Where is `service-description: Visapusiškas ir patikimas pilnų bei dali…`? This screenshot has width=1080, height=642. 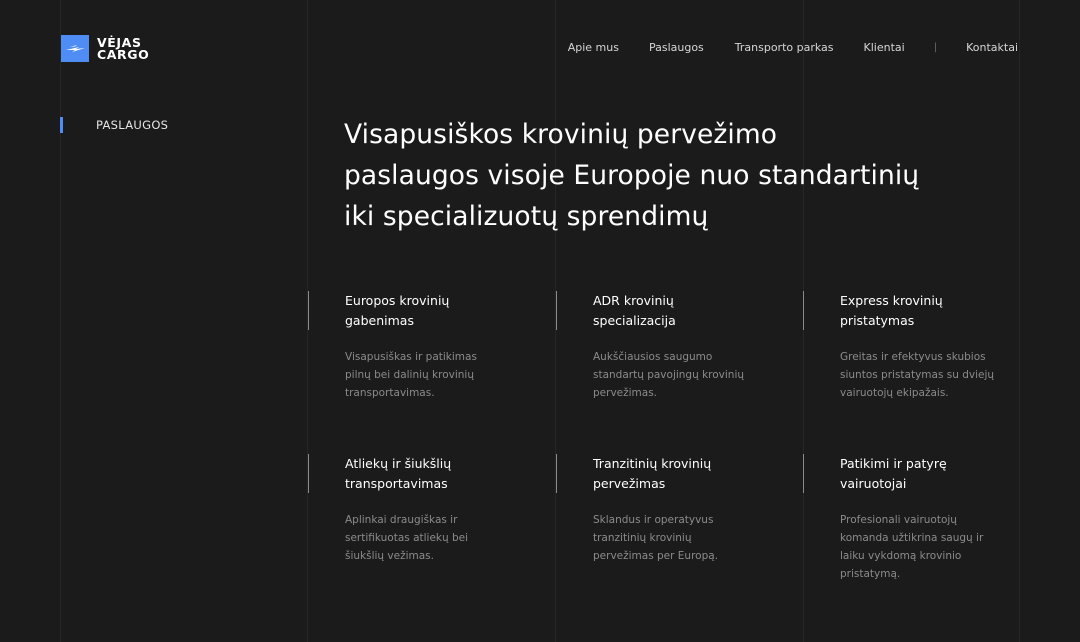
service-description: Visapusiškas ir patikimas pilnų bei dali… is located at coordinates (445, 375).